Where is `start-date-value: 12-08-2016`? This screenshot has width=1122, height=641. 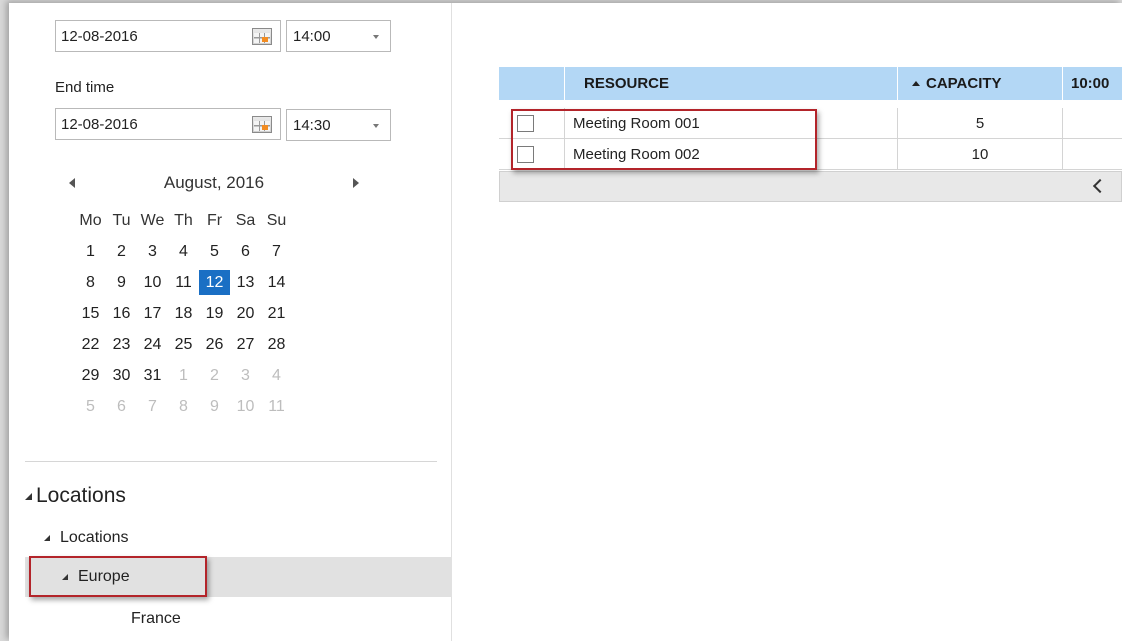 start-date-value: 12-08-2016 is located at coordinates (99, 36).